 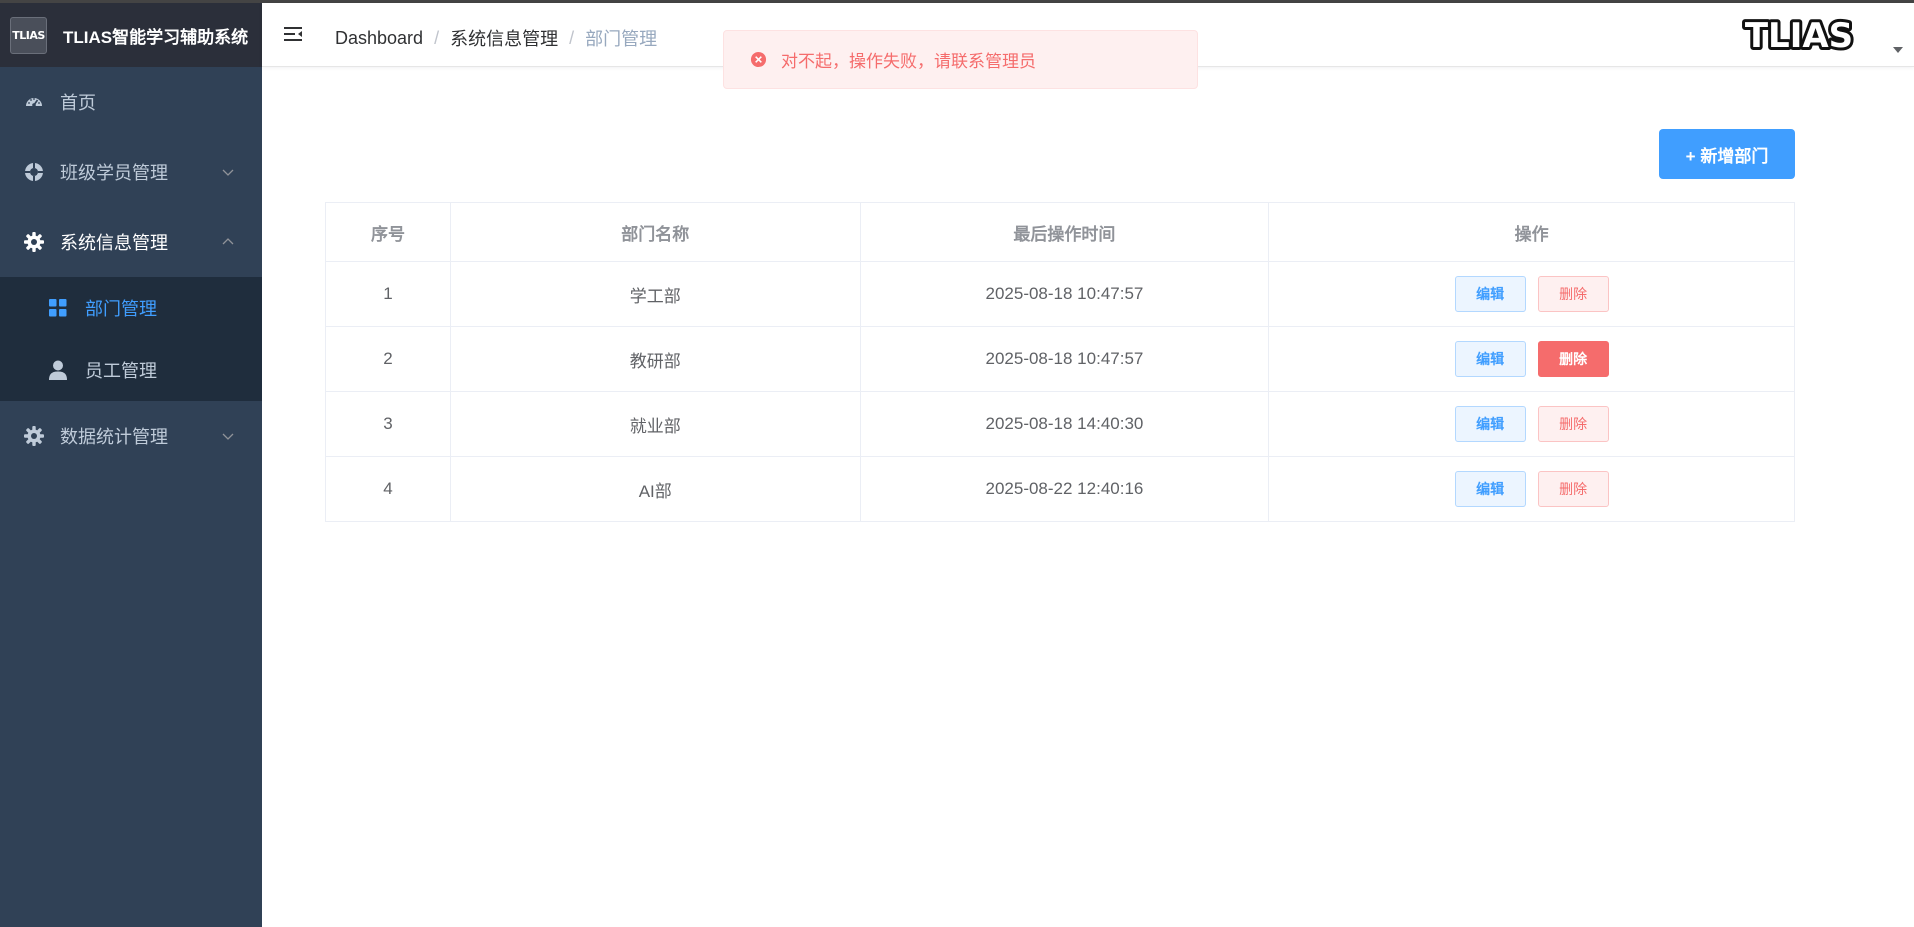 What do you see at coordinates (655, 424) in the screenshot?
I see `cell-name: 就业部` at bounding box center [655, 424].